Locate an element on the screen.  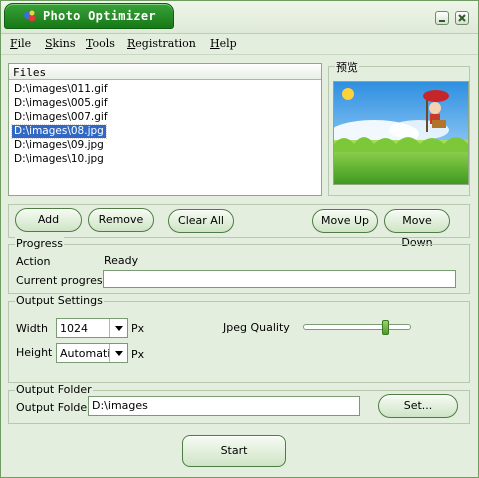
move-down-button: Move Down is located at coordinates (417, 229).